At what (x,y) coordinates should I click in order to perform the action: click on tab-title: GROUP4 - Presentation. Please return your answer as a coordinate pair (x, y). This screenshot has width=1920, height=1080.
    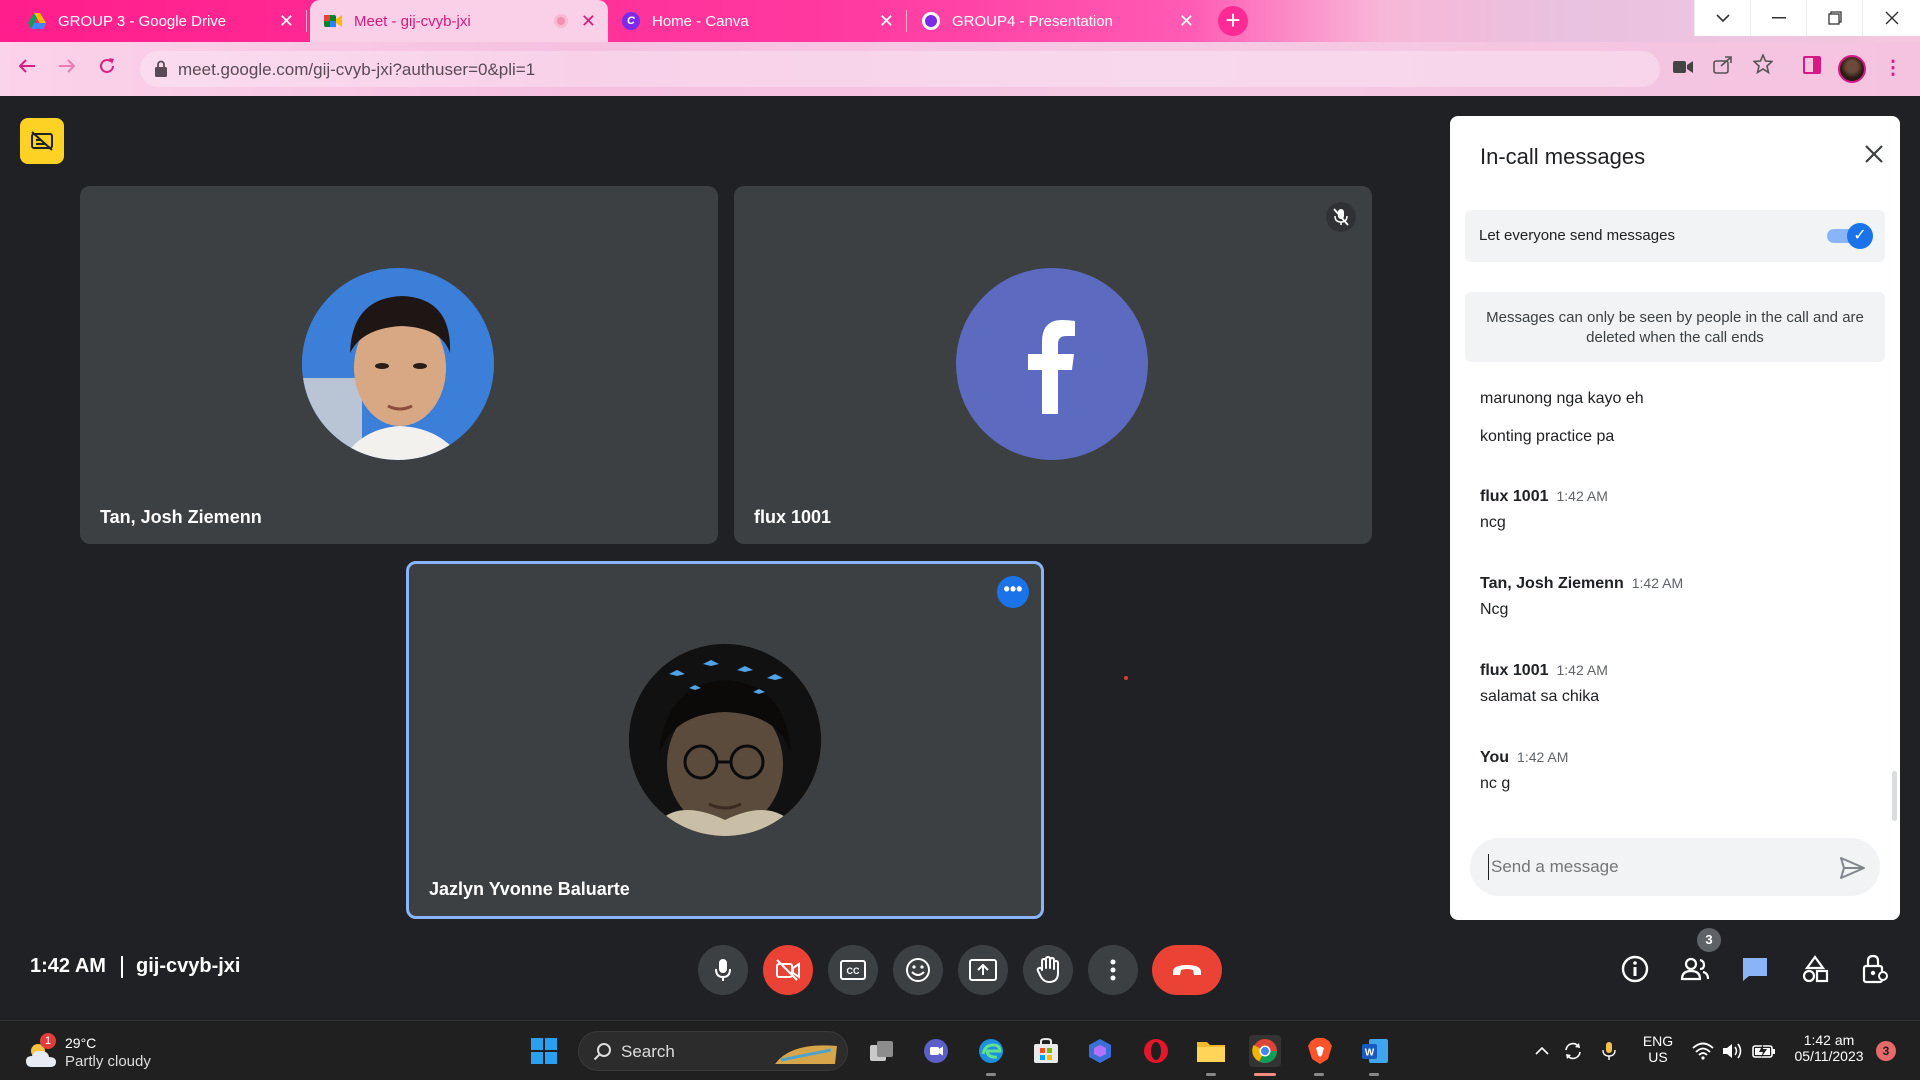
    Looking at the image, I should click on (1032, 21).